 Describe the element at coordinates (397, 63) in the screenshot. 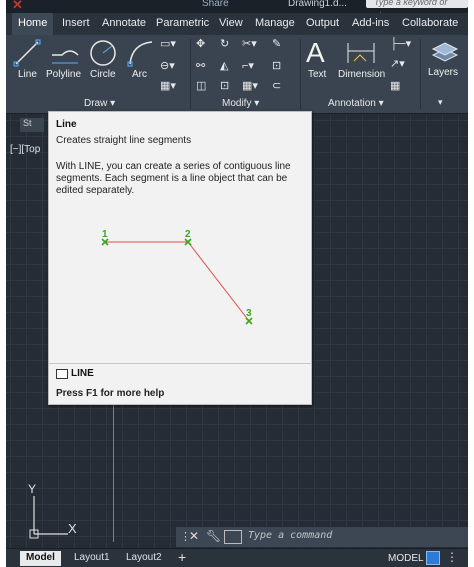

I see `leader-icon: ↗▾` at that location.